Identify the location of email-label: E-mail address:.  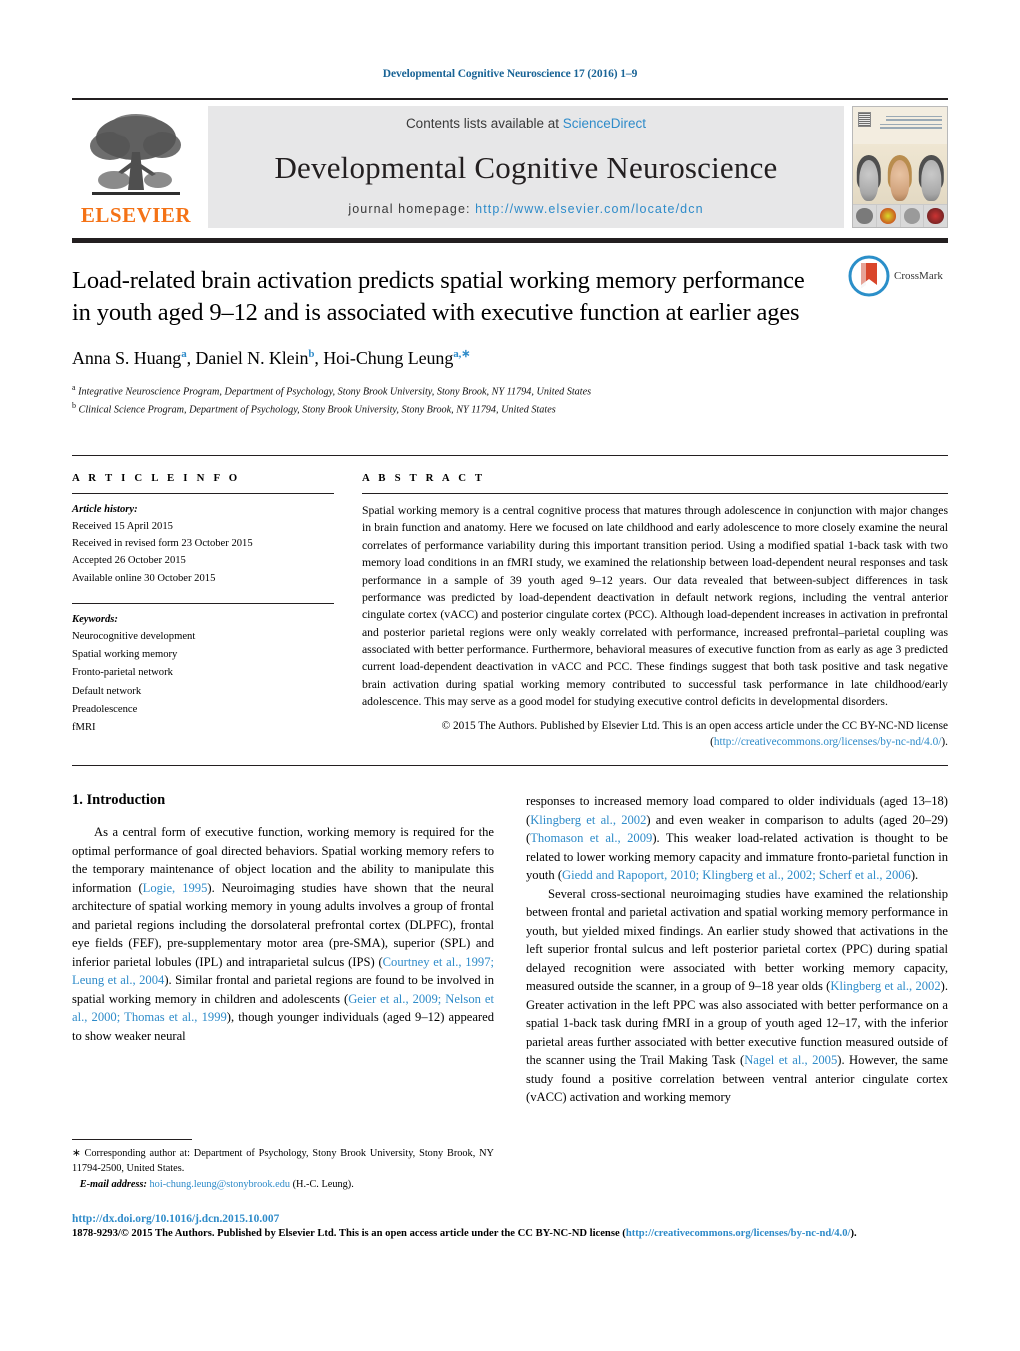
(113, 1184).